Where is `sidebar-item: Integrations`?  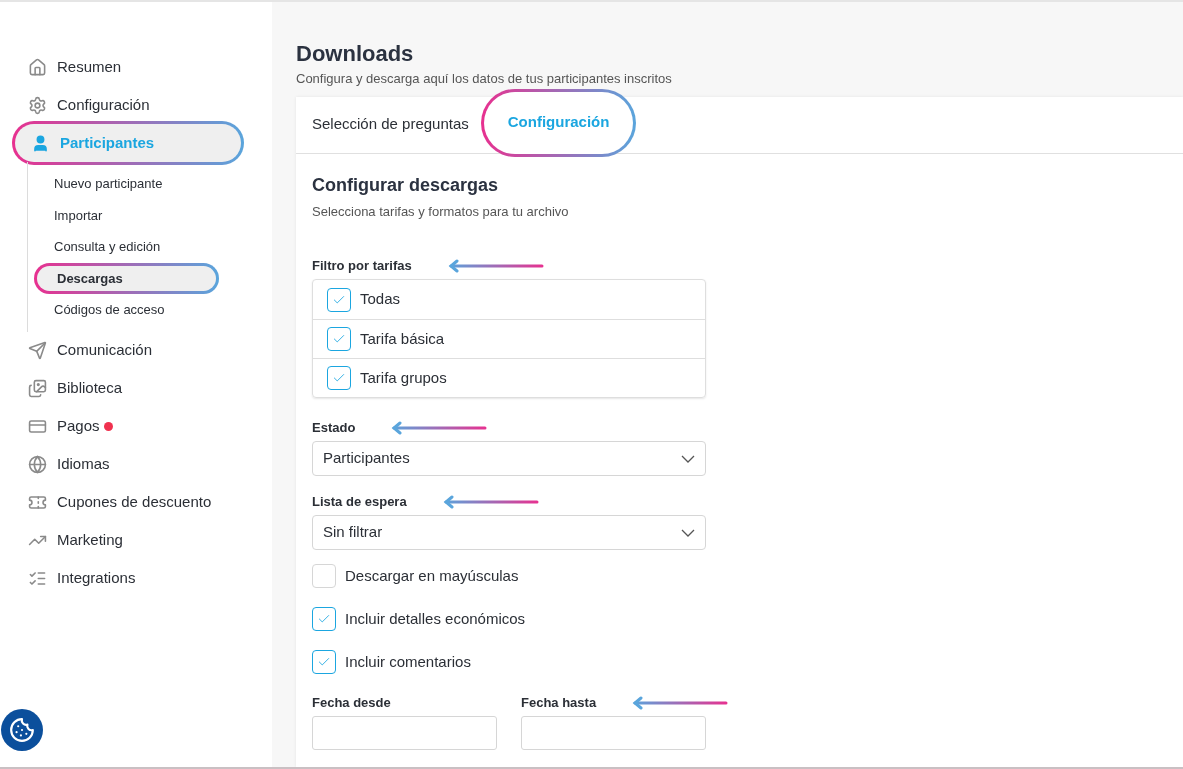
sidebar-item: Integrations is located at coordinates (128, 578).